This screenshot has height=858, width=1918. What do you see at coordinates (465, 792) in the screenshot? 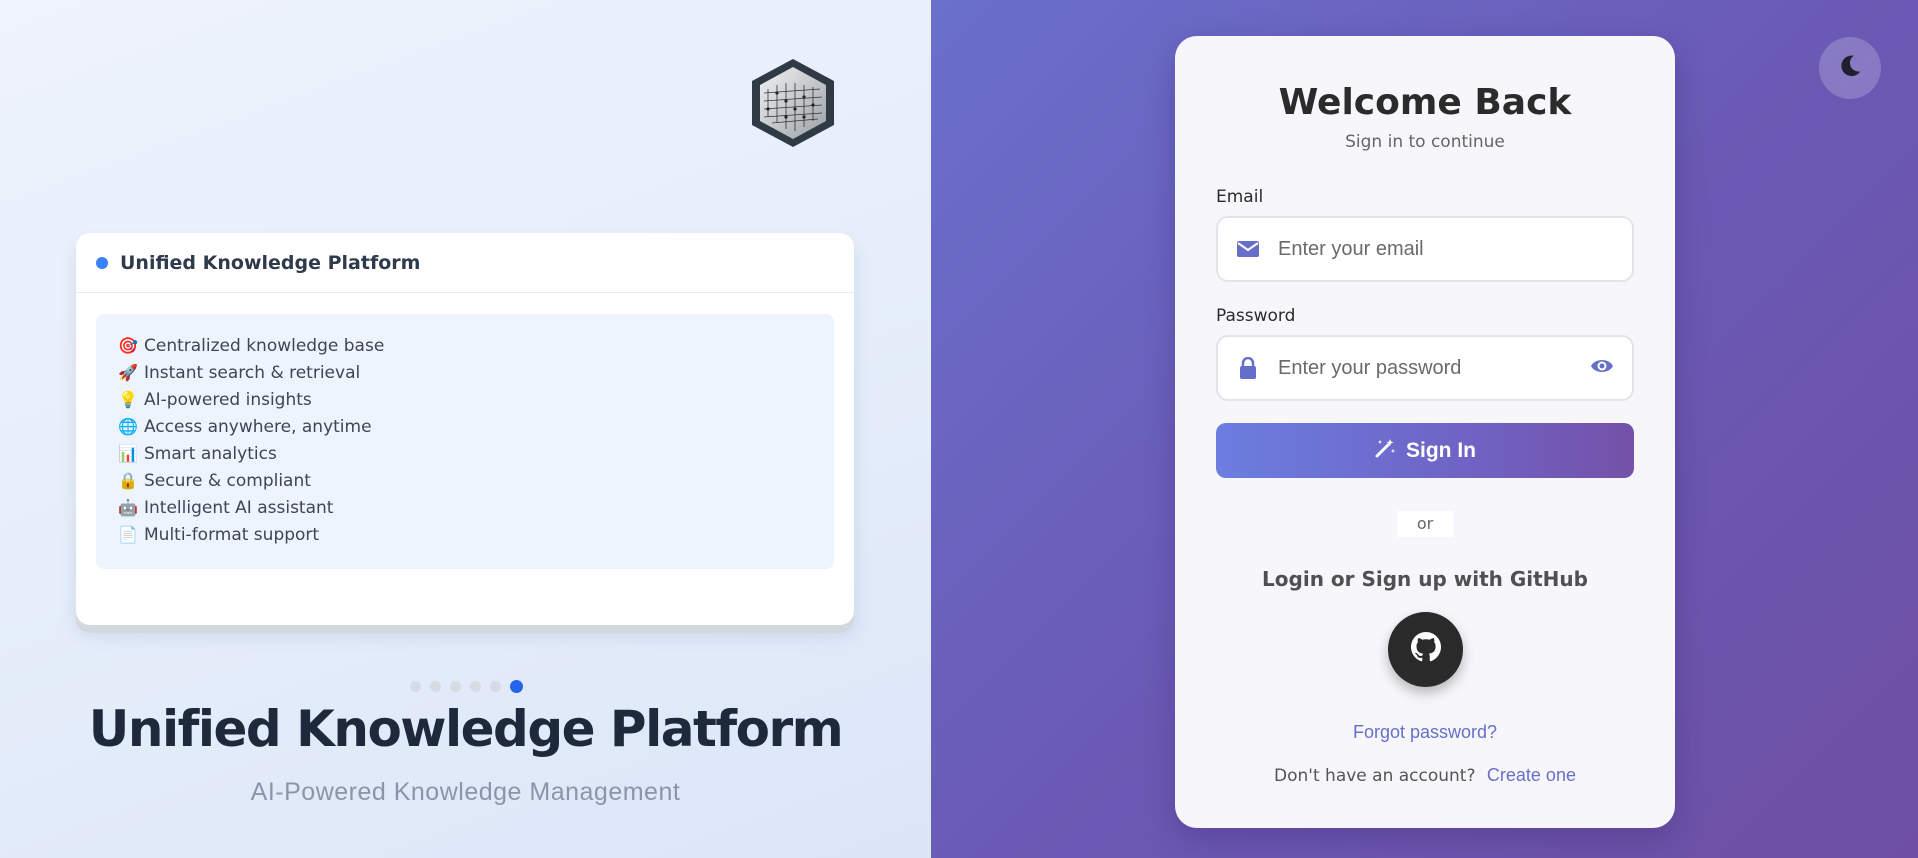
I see `hero-subtitle: AI-Powered Knowledge Management` at bounding box center [465, 792].